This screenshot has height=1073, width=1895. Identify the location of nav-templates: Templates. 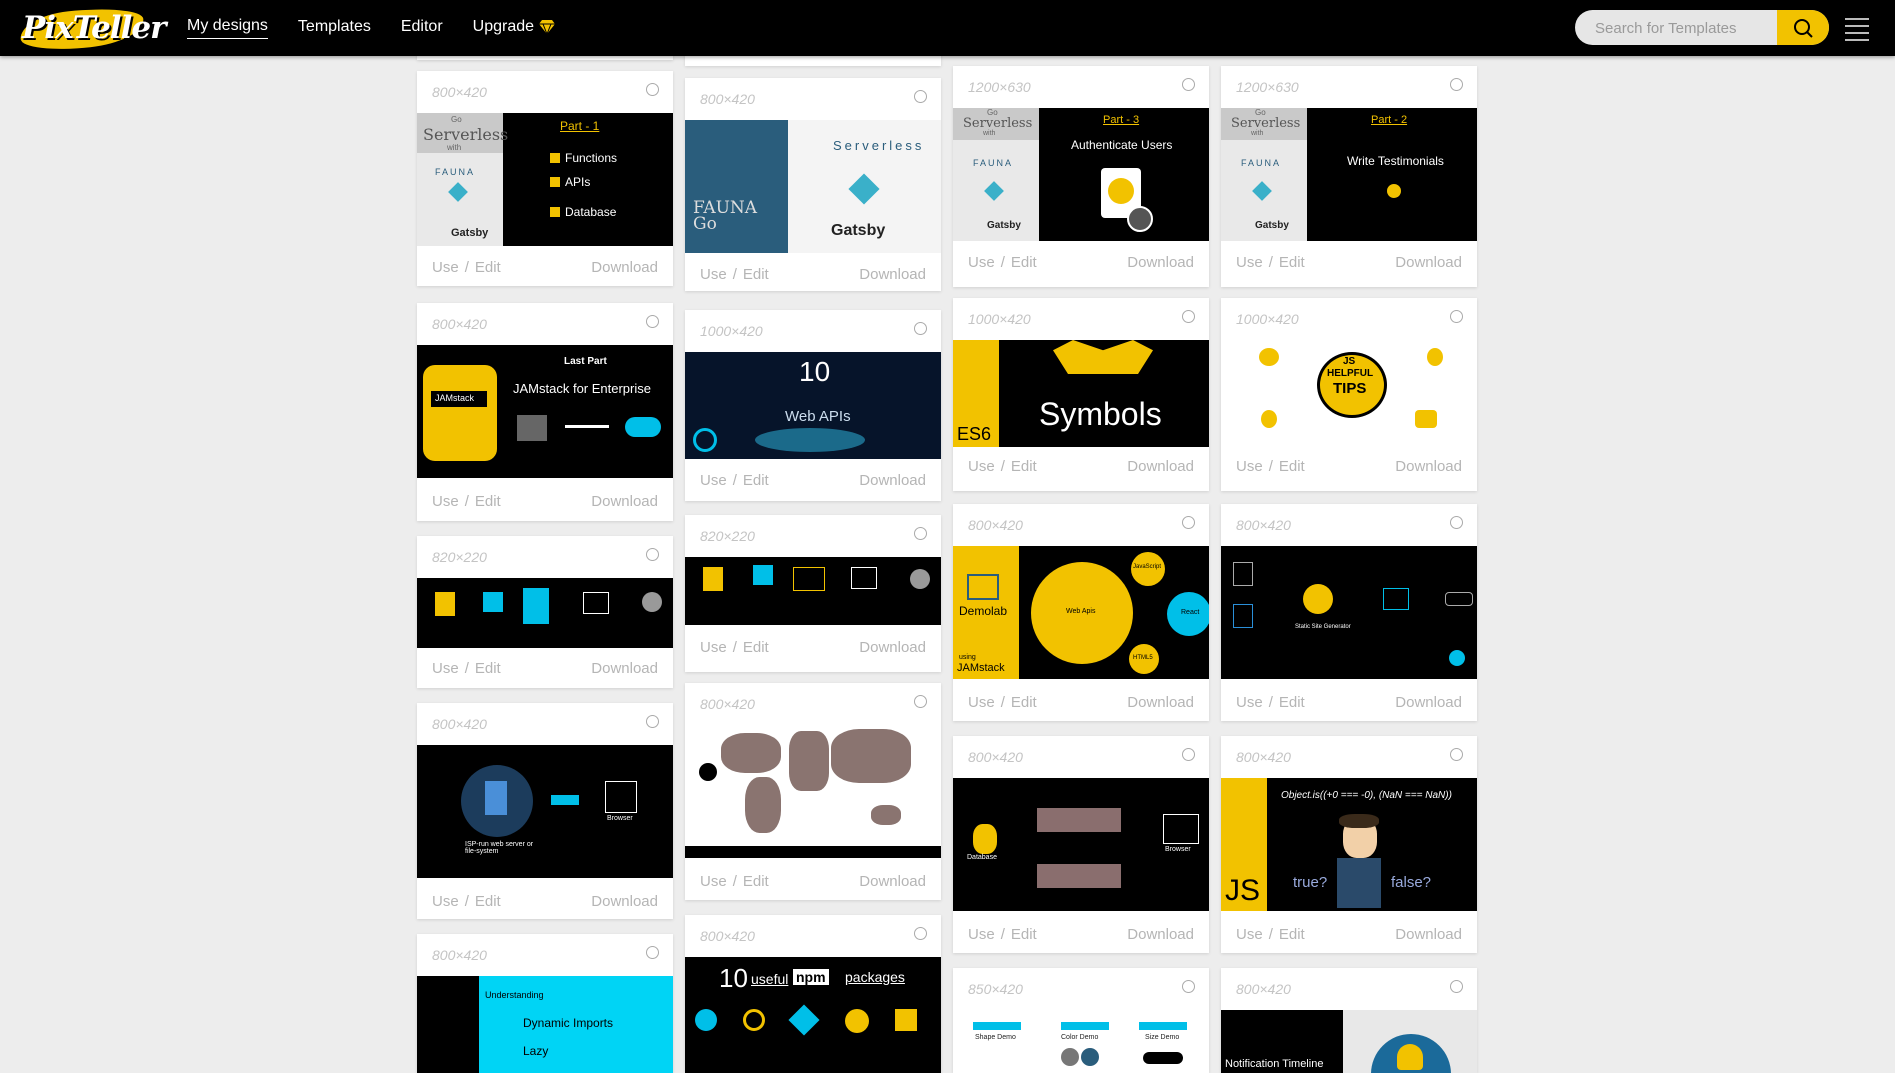
(334, 28).